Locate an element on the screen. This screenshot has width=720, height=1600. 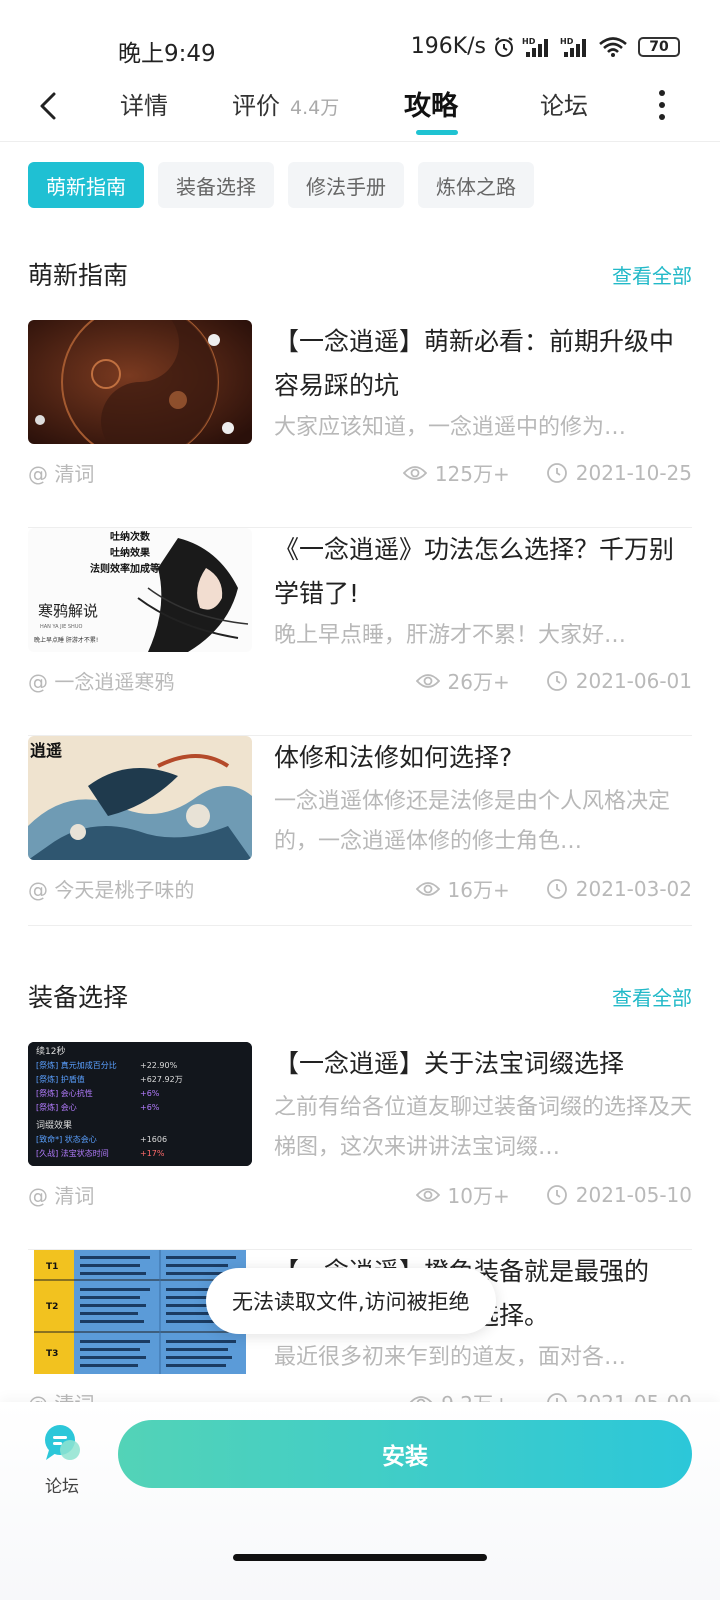
tab-reviews: 评价 4.4万 is located at coordinates (285, 103).